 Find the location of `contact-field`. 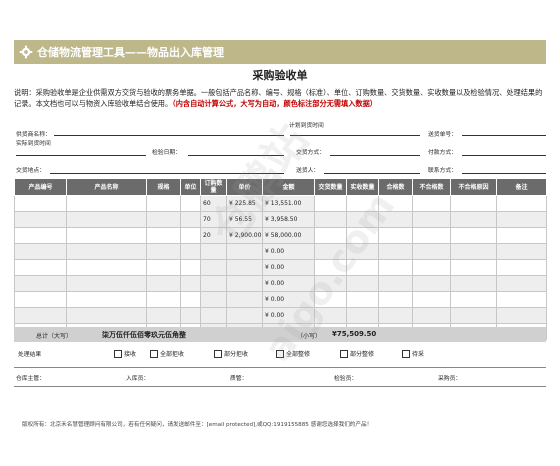

contact-field is located at coordinates (504, 173).